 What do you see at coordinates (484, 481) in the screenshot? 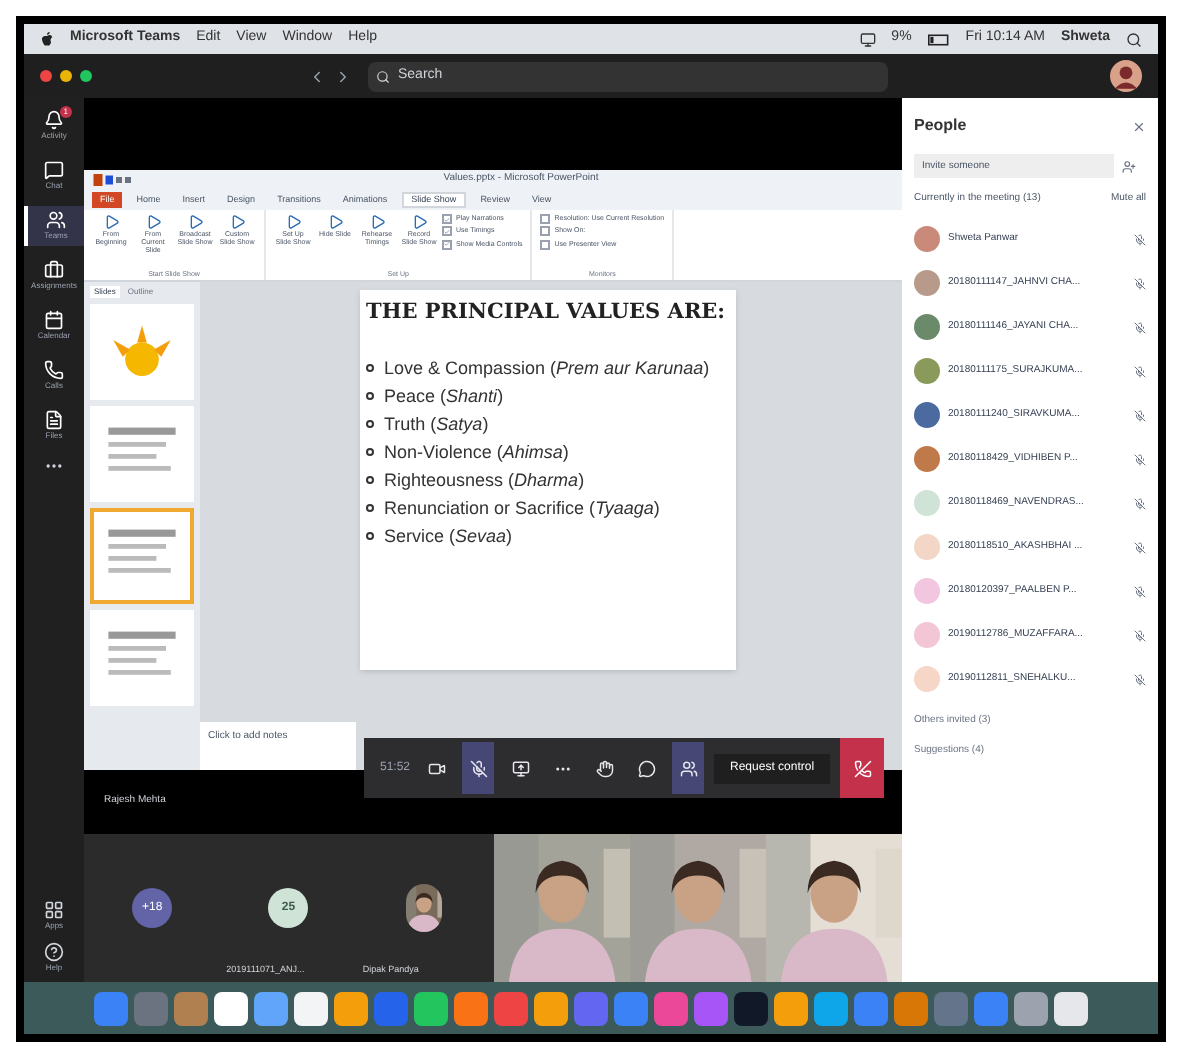
I see `bullet-text: Righteousness (Dharma)` at bounding box center [484, 481].